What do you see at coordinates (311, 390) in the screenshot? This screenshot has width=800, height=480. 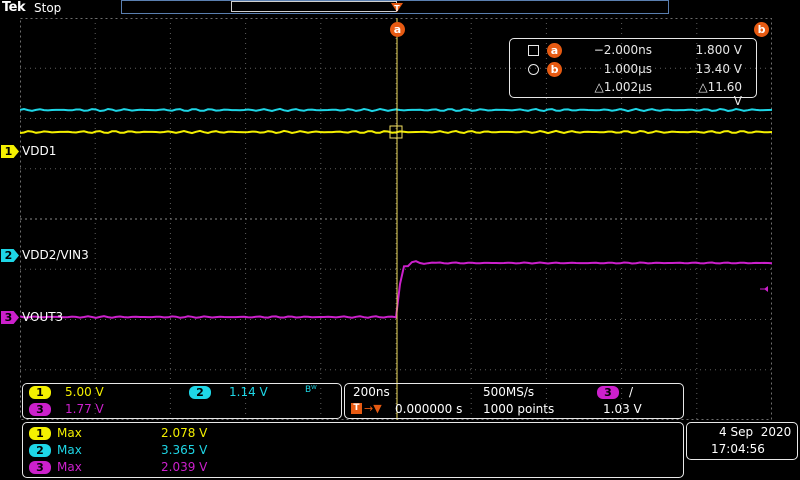 I see `ch2-bandwidth-icon: Bᵂ` at bounding box center [311, 390].